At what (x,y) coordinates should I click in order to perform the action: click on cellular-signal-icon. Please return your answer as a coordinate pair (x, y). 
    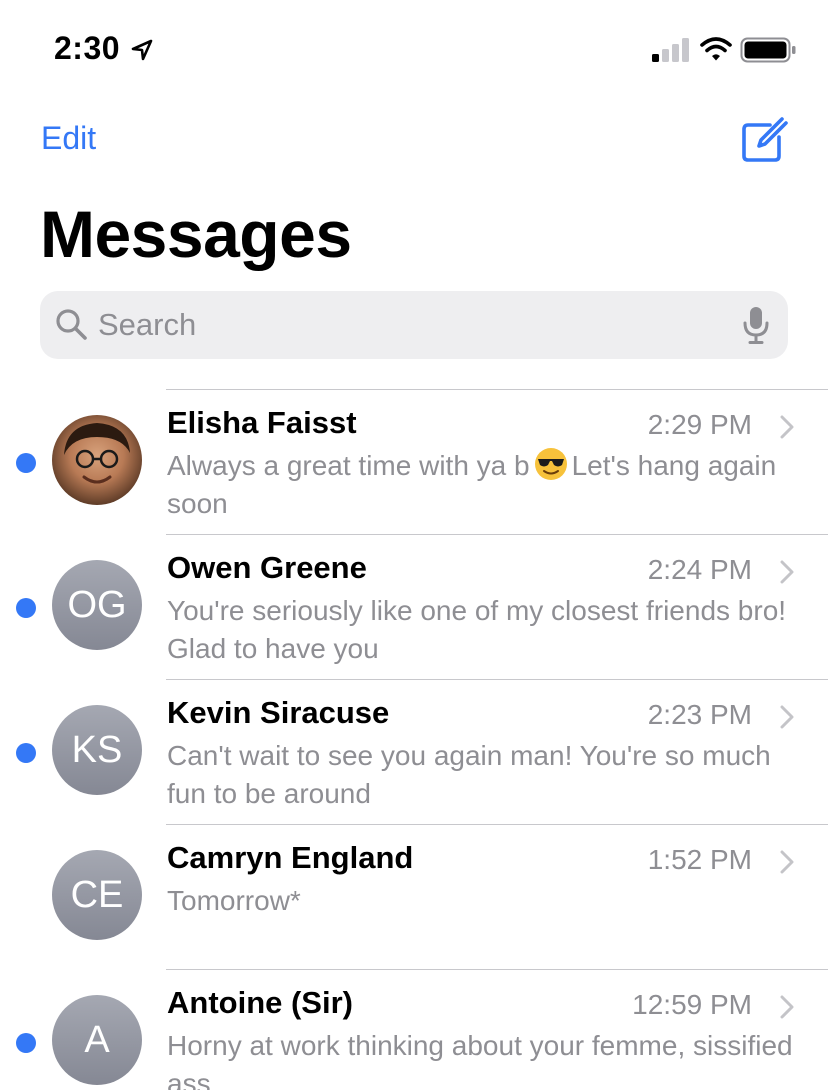
    Looking at the image, I should click on (670, 50).